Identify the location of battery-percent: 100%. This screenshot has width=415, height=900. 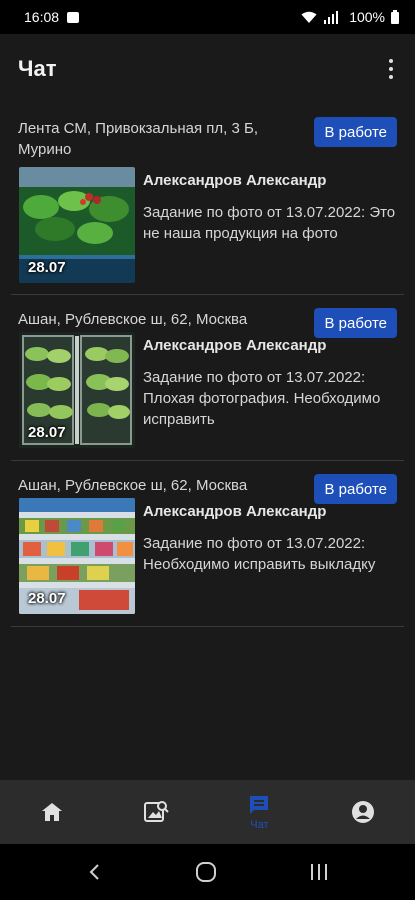
(367, 17).